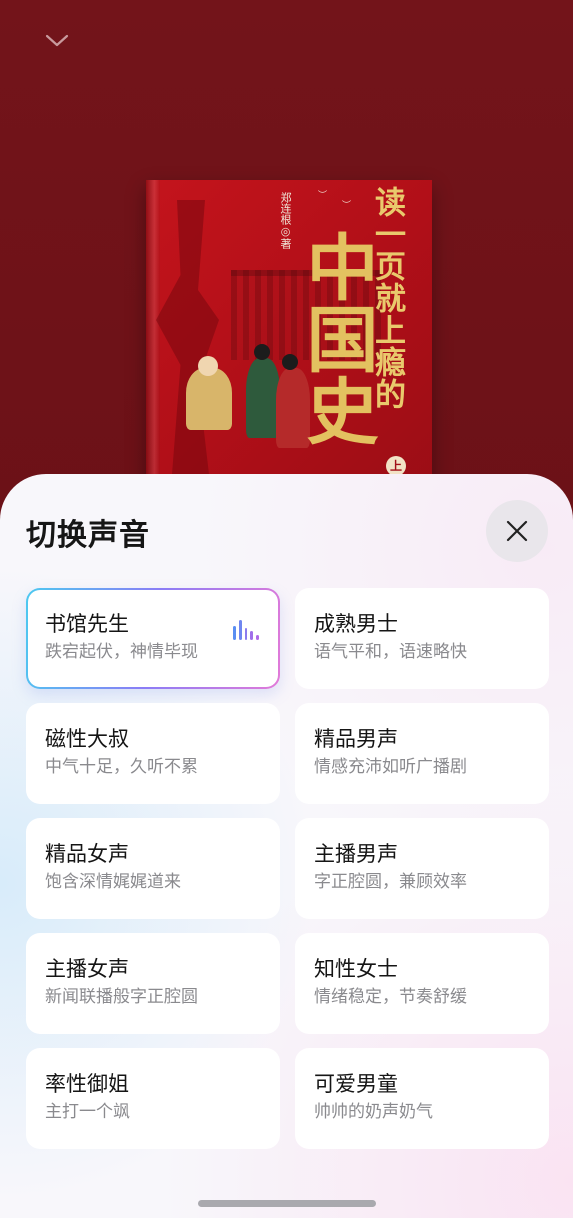 The image size is (573, 1218). What do you see at coordinates (57, 41) in the screenshot?
I see `chevron-down-icon` at bounding box center [57, 41].